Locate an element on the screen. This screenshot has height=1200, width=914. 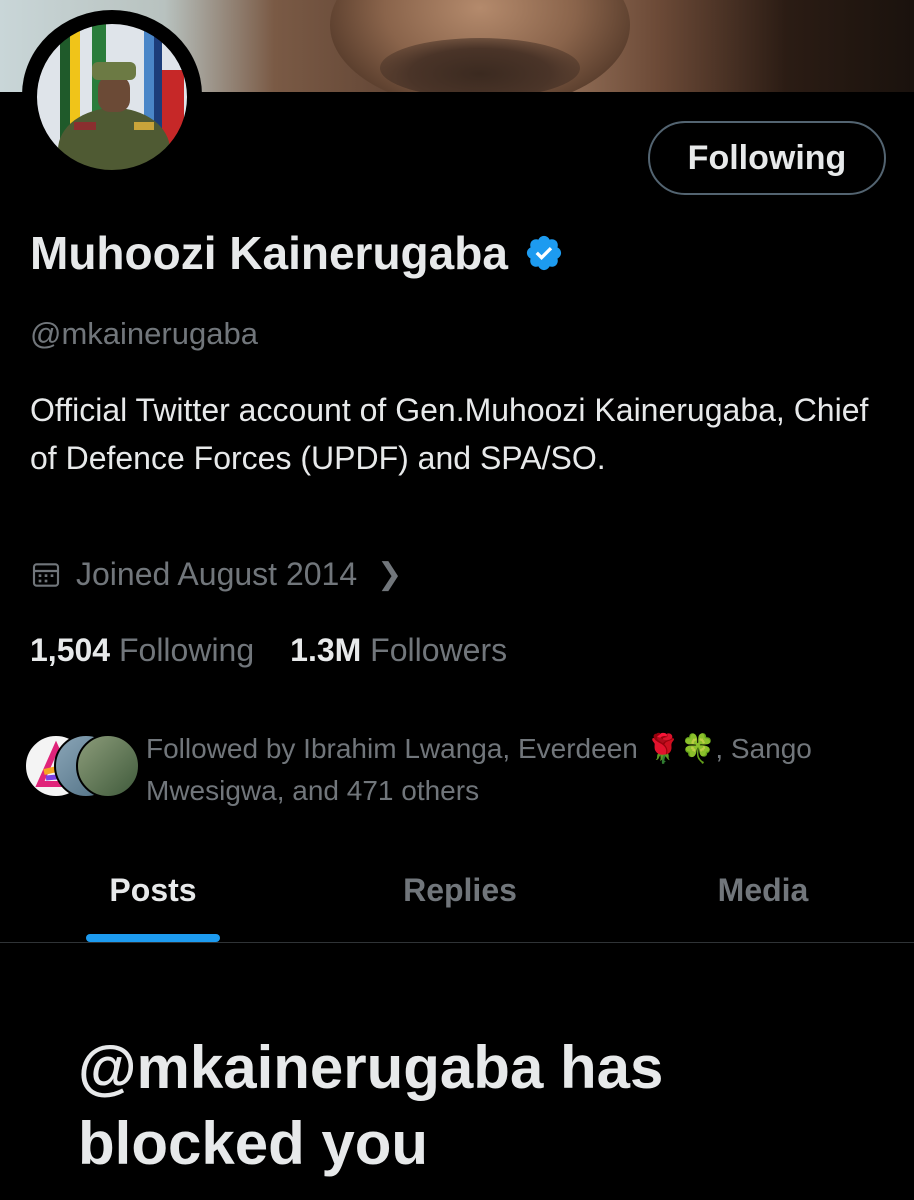
following-stat: 1,504 Following is located at coordinates (142, 650).